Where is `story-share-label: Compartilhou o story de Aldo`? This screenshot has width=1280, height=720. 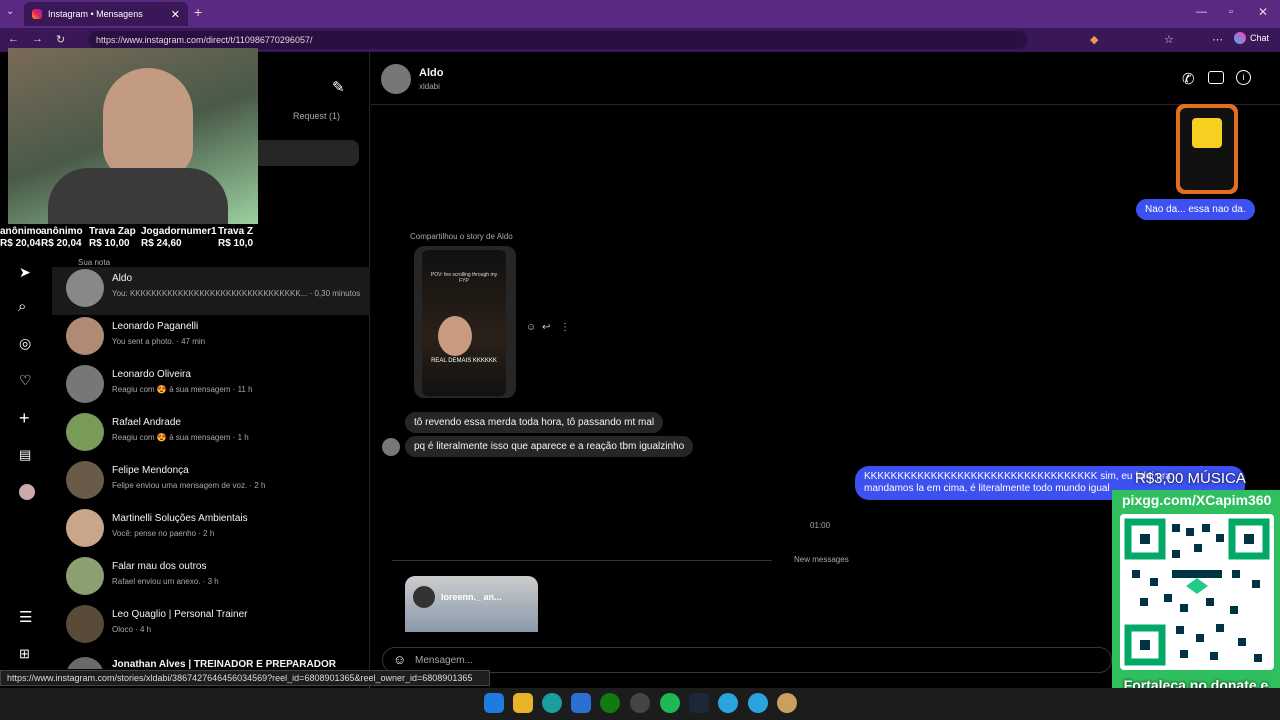
story-share-label: Compartilhou o story de Aldo is located at coordinates (461, 236).